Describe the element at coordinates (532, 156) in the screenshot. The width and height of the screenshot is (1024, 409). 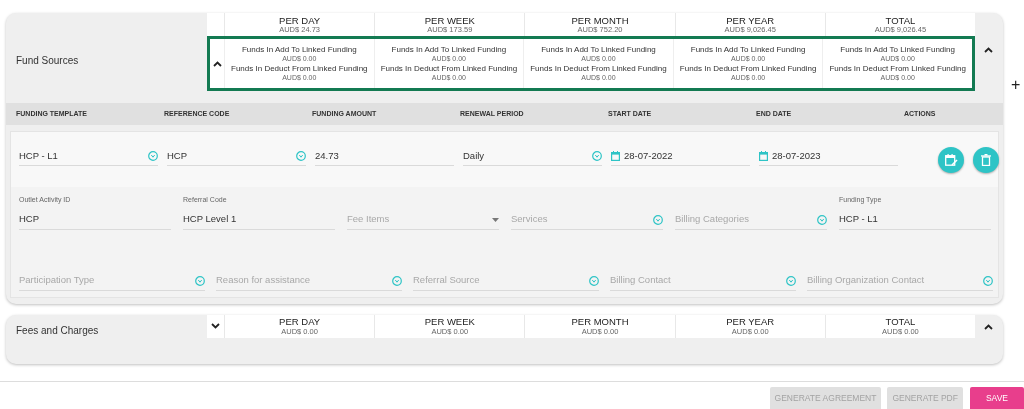
I see `input-field: Daily` at that location.